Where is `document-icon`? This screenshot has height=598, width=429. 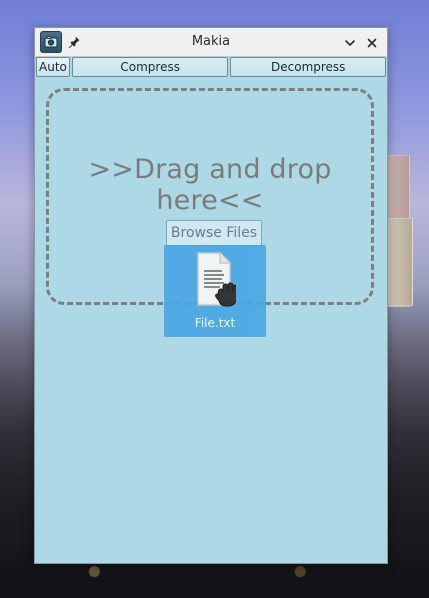 document-icon is located at coordinates (214, 280).